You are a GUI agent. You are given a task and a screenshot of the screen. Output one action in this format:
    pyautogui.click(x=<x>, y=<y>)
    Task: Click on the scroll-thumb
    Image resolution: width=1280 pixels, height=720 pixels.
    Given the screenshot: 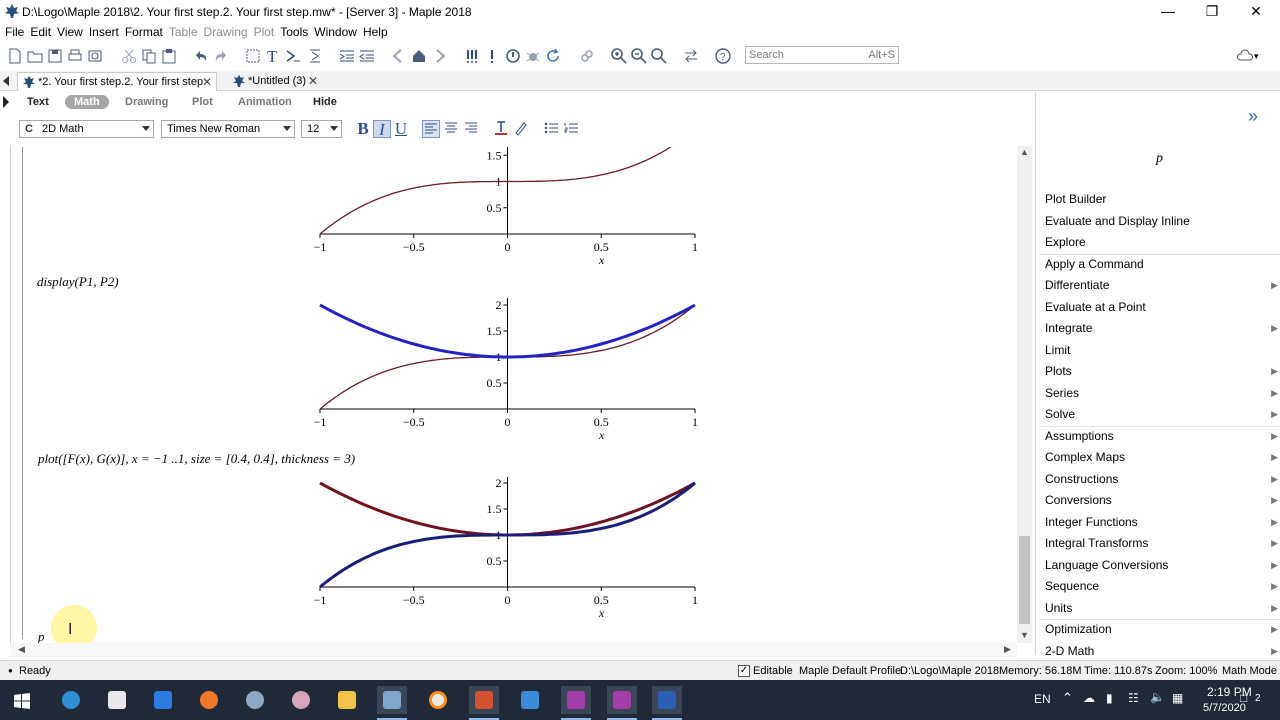 What is the action you would take?
    pyautogui.click(x=1024, y=580)
    